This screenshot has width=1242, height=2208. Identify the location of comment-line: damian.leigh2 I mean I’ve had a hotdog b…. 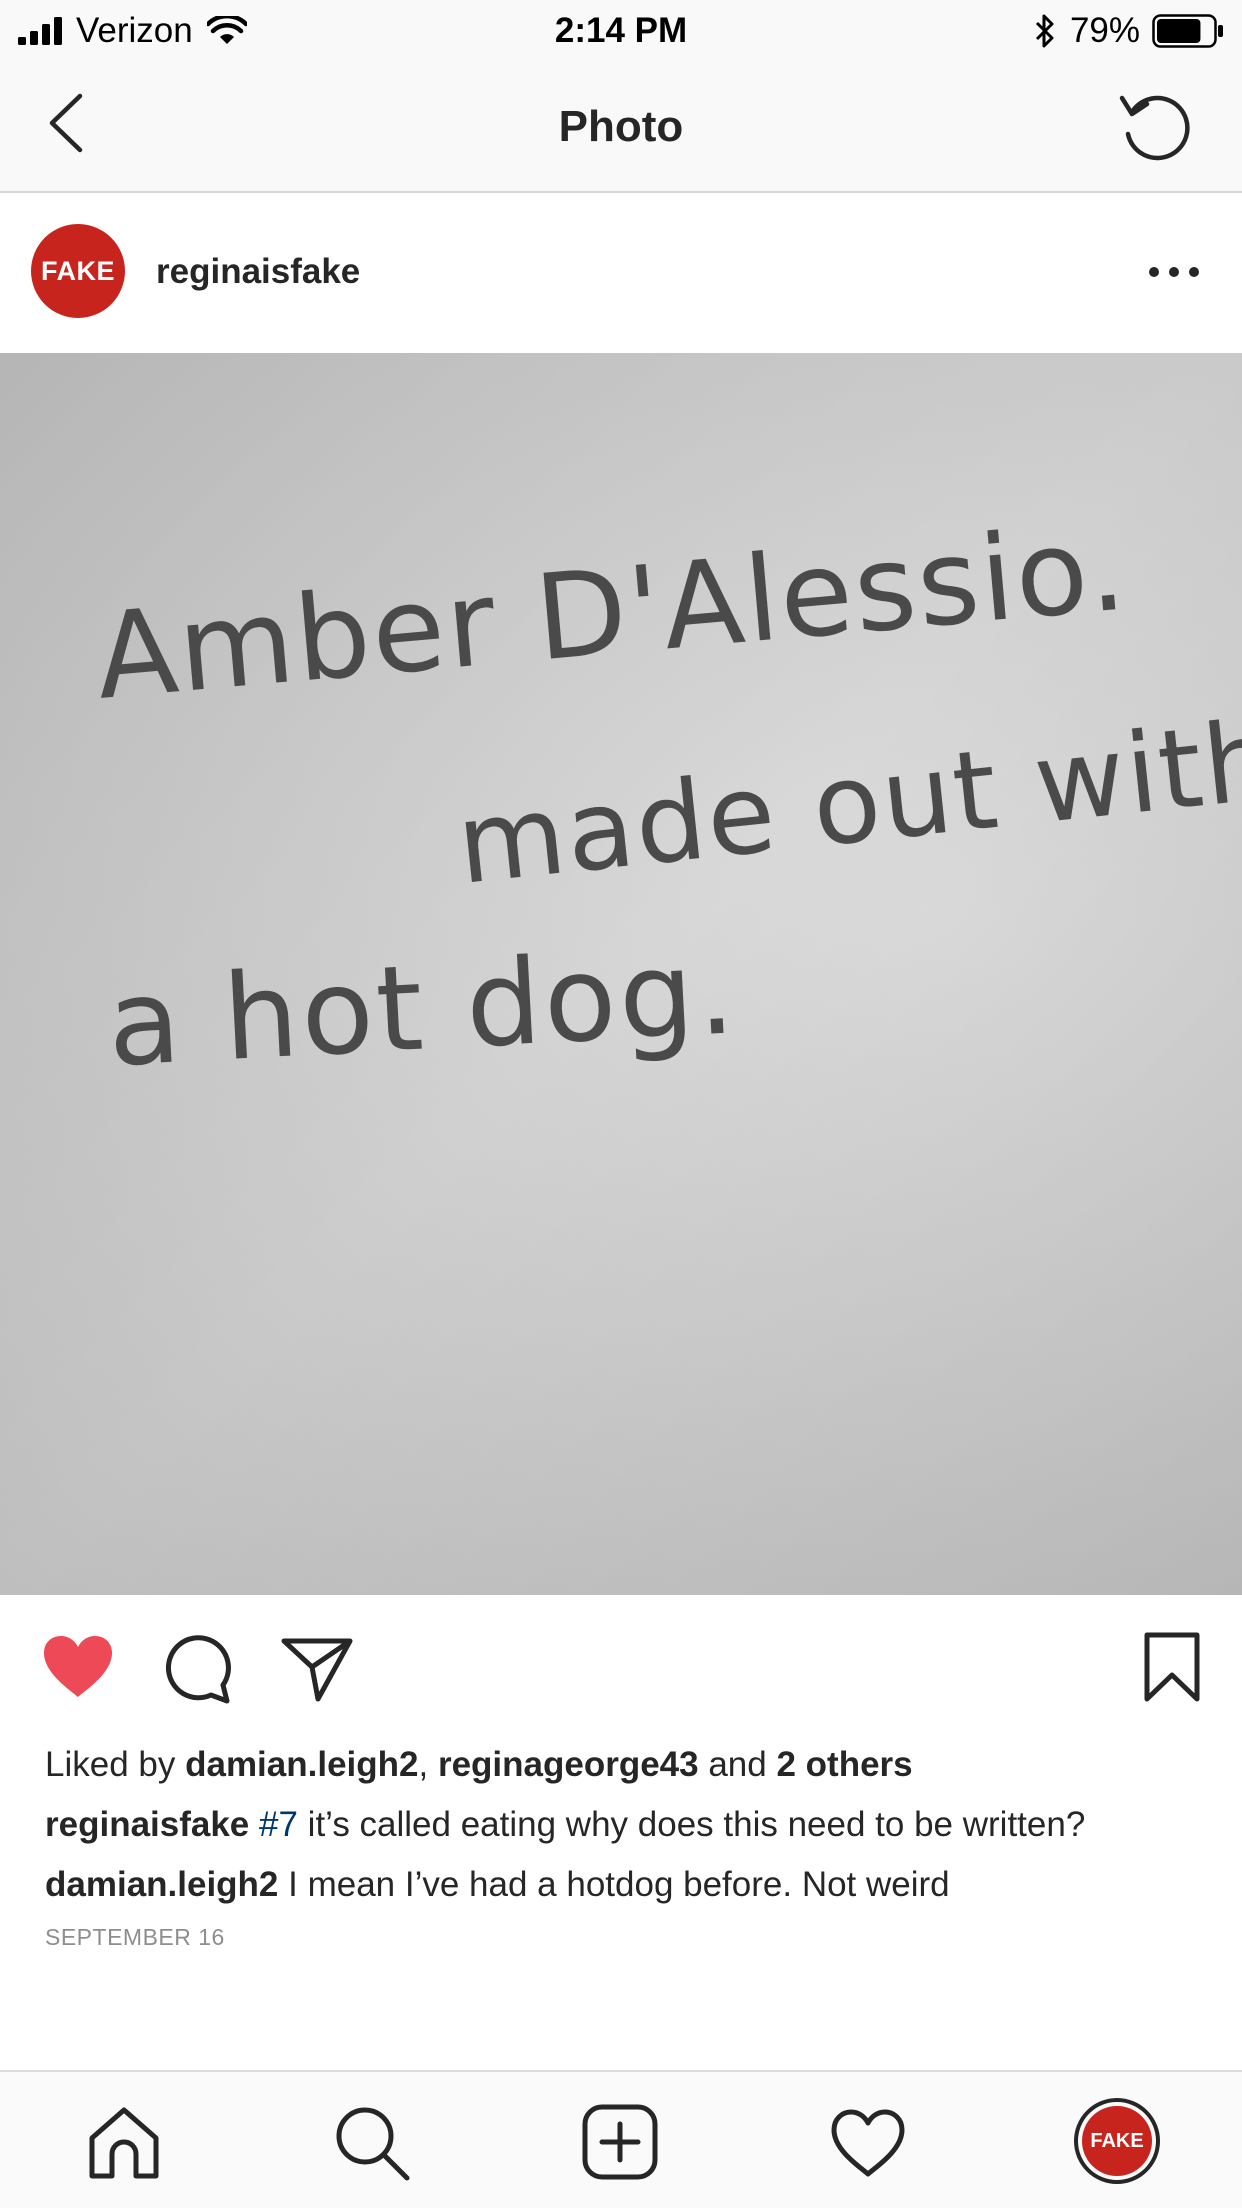
(625, 1885).